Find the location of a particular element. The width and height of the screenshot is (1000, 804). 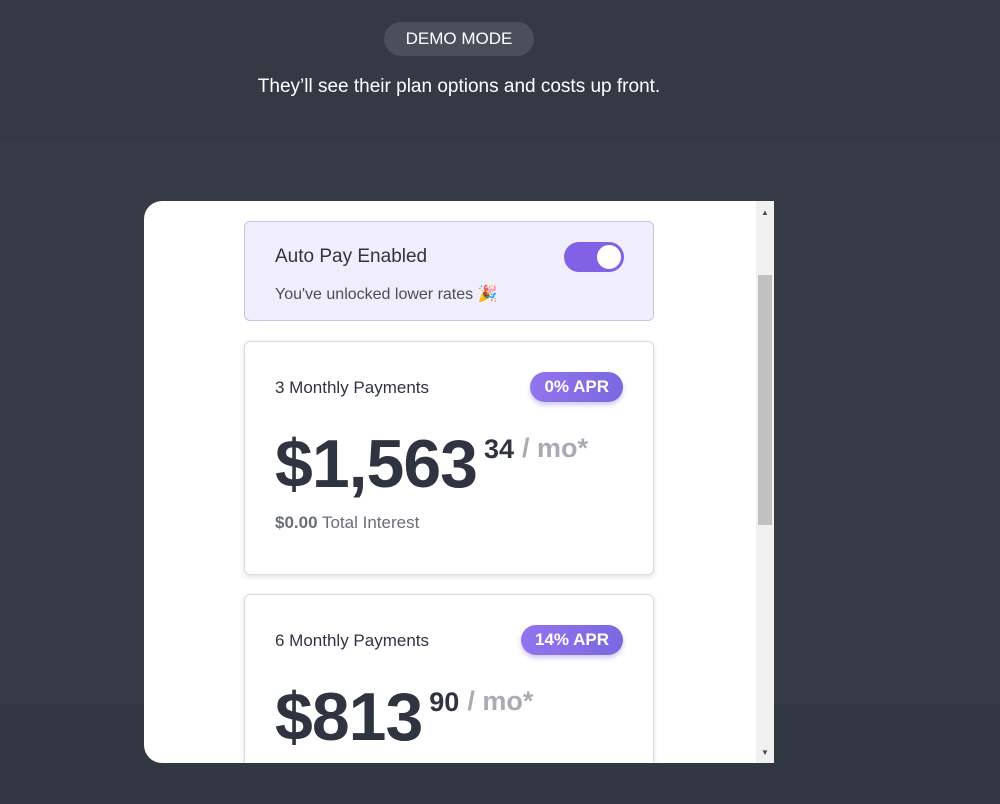

apr-badge: 14% APR is located at coordinates (571, 640).